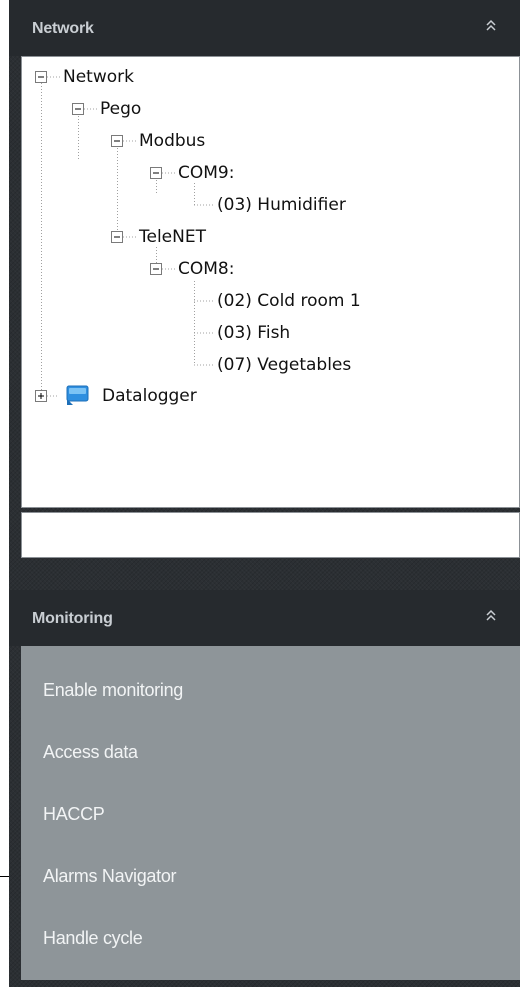  Describe the element at coordinates (127, 236) in the screenshot. I see `tree-connector-lines` at that location.